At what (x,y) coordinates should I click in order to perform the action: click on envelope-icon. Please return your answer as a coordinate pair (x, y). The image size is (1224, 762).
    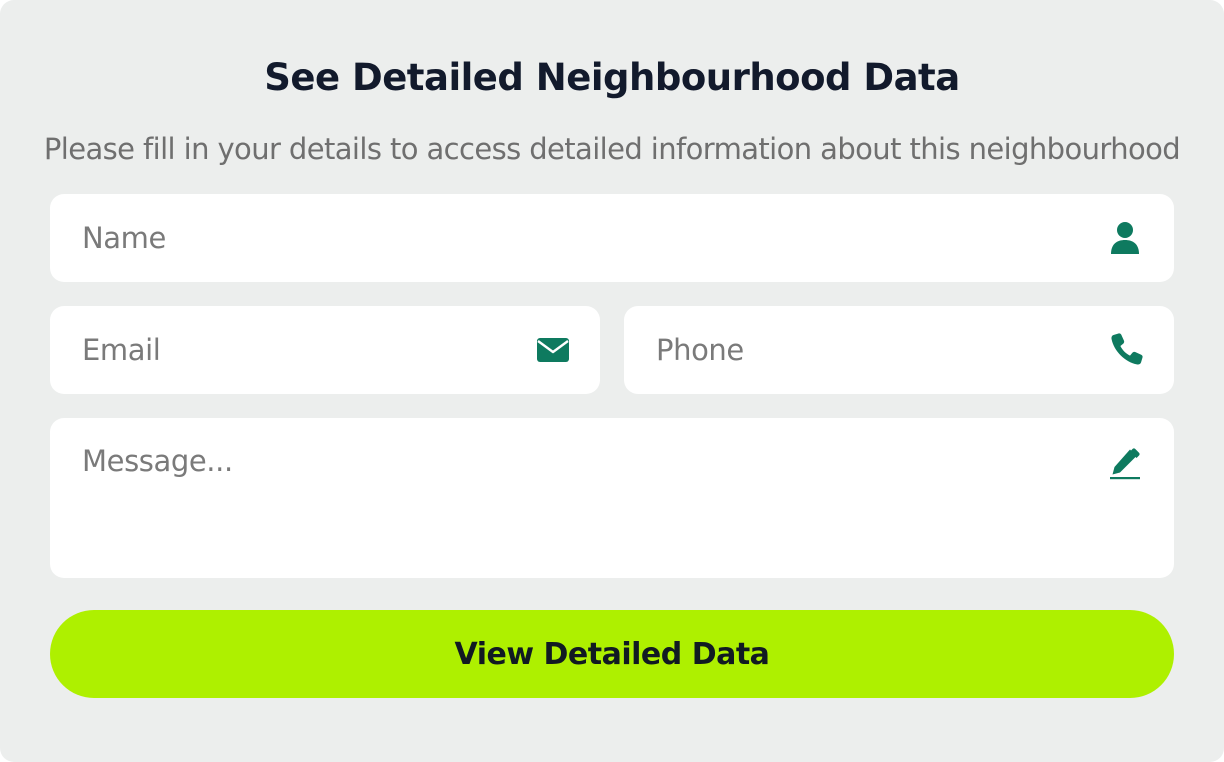
    Looking at the image, I should click on (553, 350).